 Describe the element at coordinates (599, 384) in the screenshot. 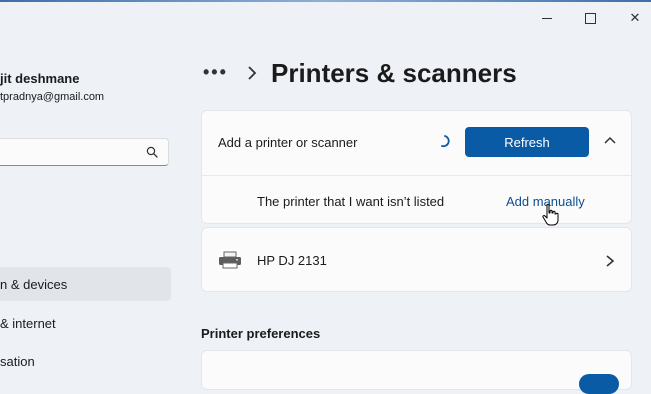

I see `toggle-switch` at that location.